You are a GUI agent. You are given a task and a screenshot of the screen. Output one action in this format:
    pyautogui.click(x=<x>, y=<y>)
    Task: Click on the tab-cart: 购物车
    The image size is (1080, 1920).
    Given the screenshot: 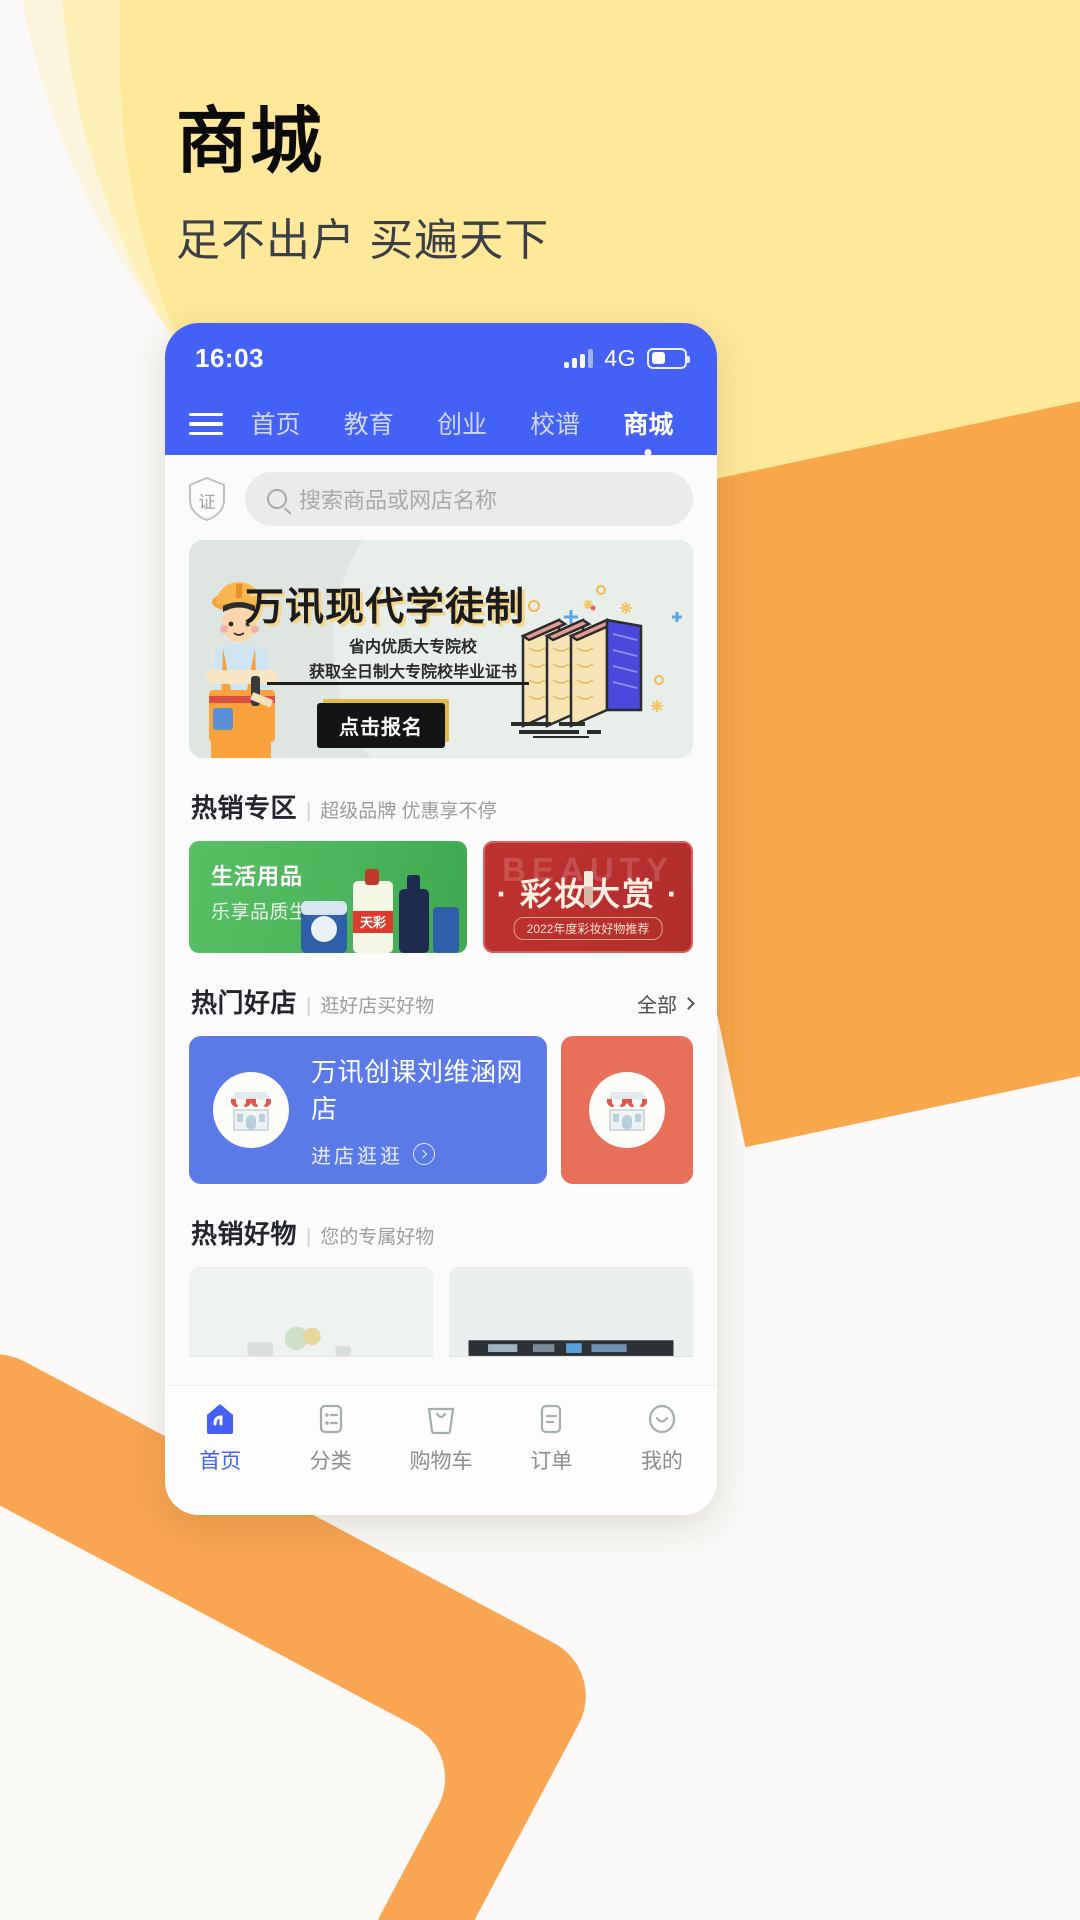 What is the action you would take?
    pyautogui.click(x=441, y=1438)
    